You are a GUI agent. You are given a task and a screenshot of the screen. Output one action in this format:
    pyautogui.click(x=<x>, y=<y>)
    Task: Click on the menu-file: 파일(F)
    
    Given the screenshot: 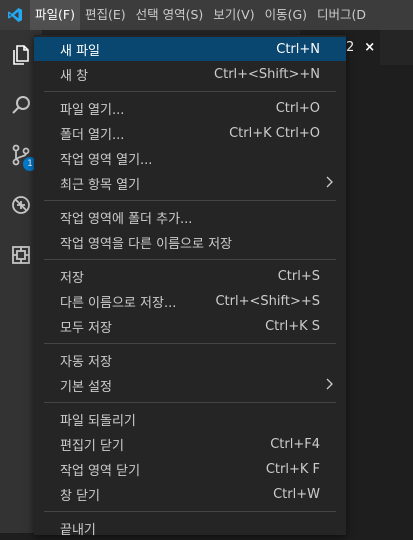 What is the action you would take?
    pyautogui.click(x=55, y=15)
    